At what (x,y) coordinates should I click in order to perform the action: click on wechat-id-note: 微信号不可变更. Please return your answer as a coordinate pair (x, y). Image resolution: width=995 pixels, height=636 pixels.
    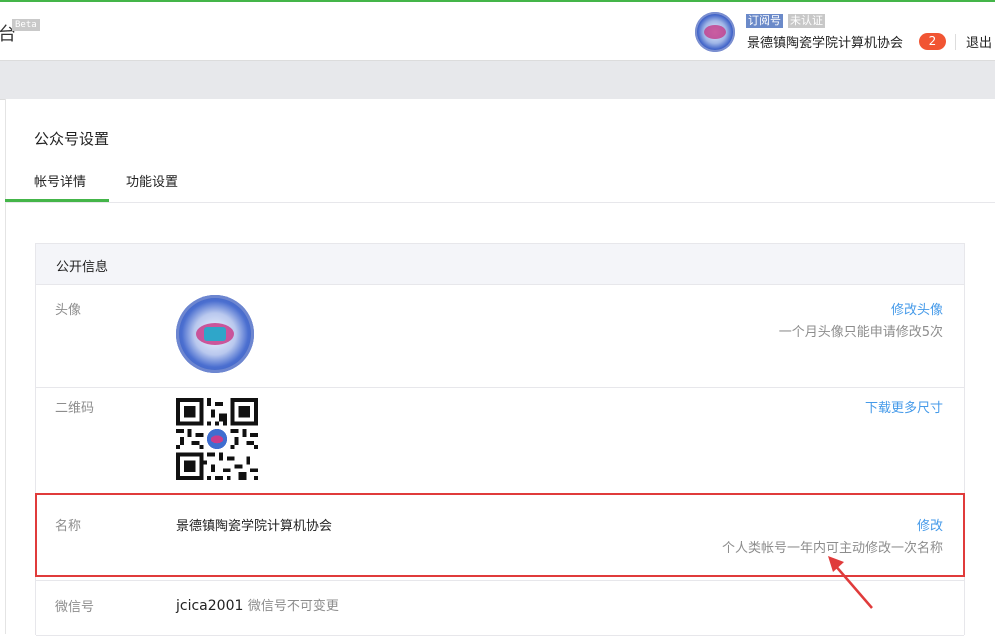
    Looking at the image, I should click on (293, 606).